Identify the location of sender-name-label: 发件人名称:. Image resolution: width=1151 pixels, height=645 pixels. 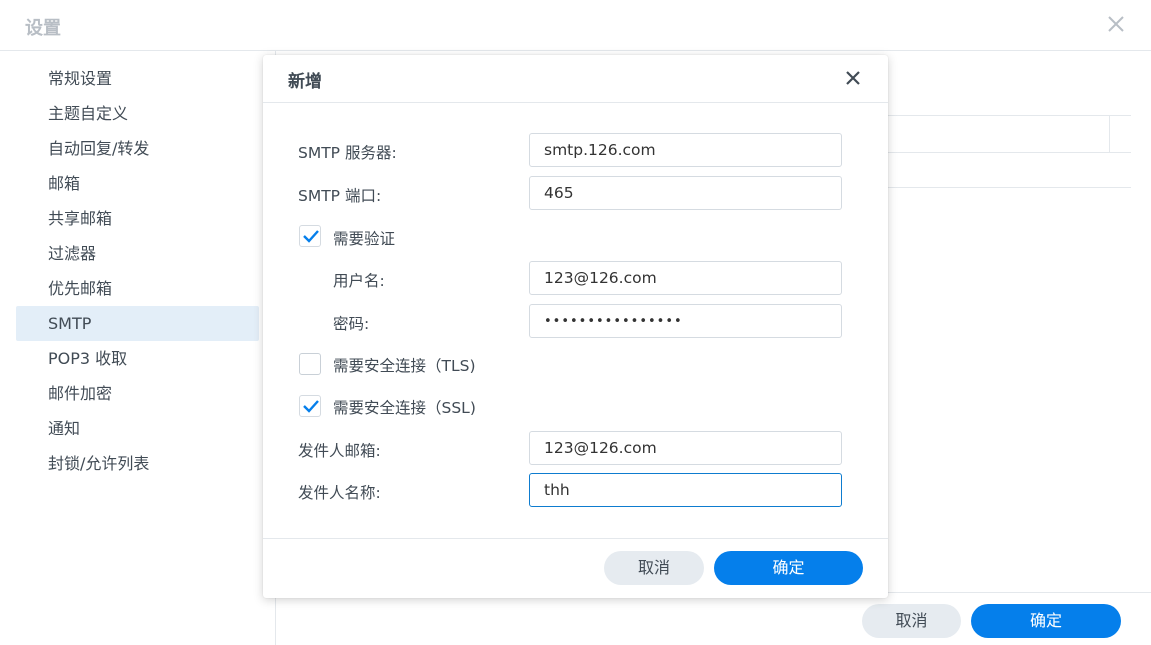
(339, 493).